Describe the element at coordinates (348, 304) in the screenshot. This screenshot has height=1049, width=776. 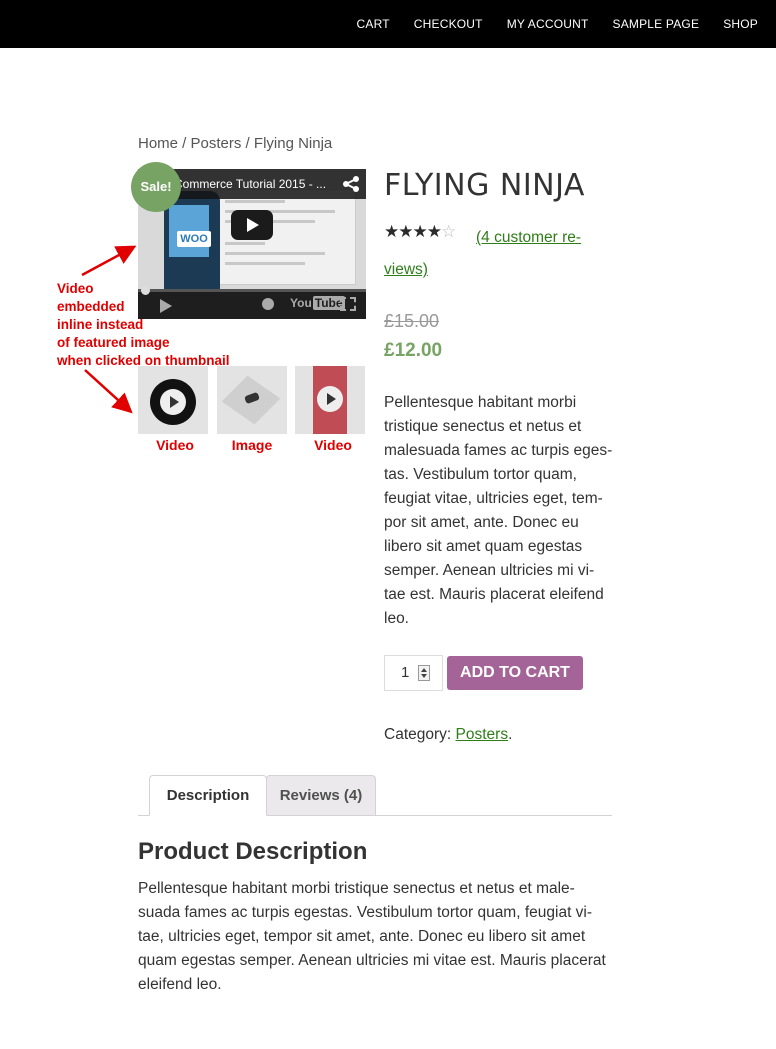
I see `fullscreen-icon` at that location.